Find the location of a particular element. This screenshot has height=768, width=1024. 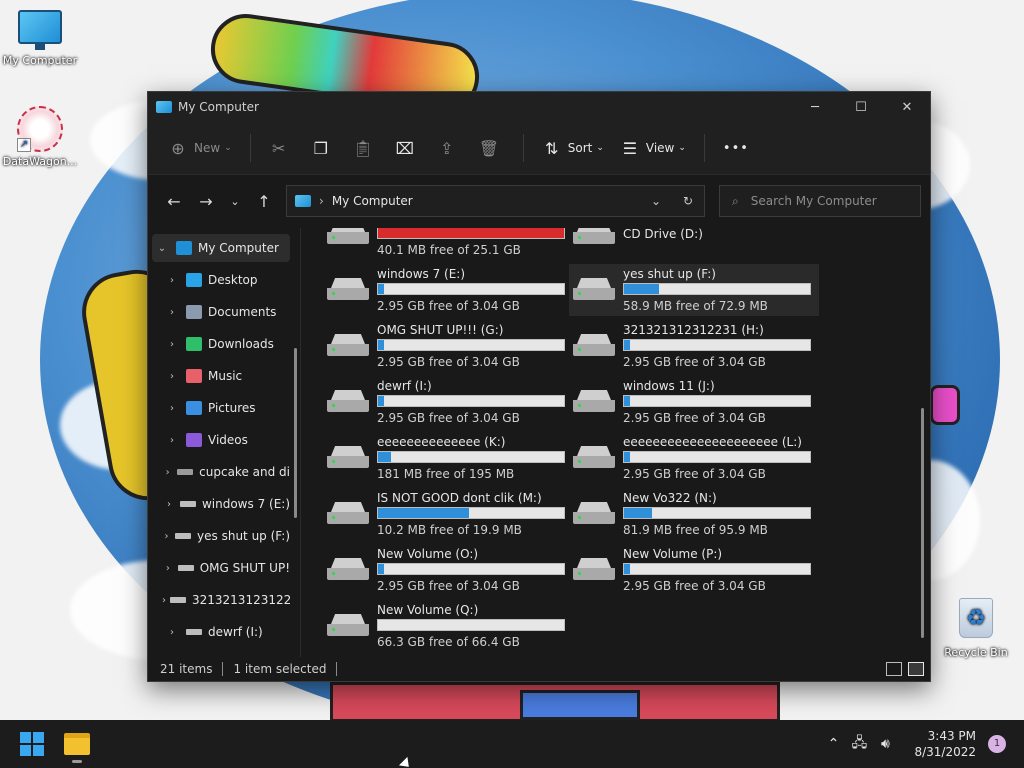

desktop-icon-label: Recycle Bin is located at coordinates (976, 652).